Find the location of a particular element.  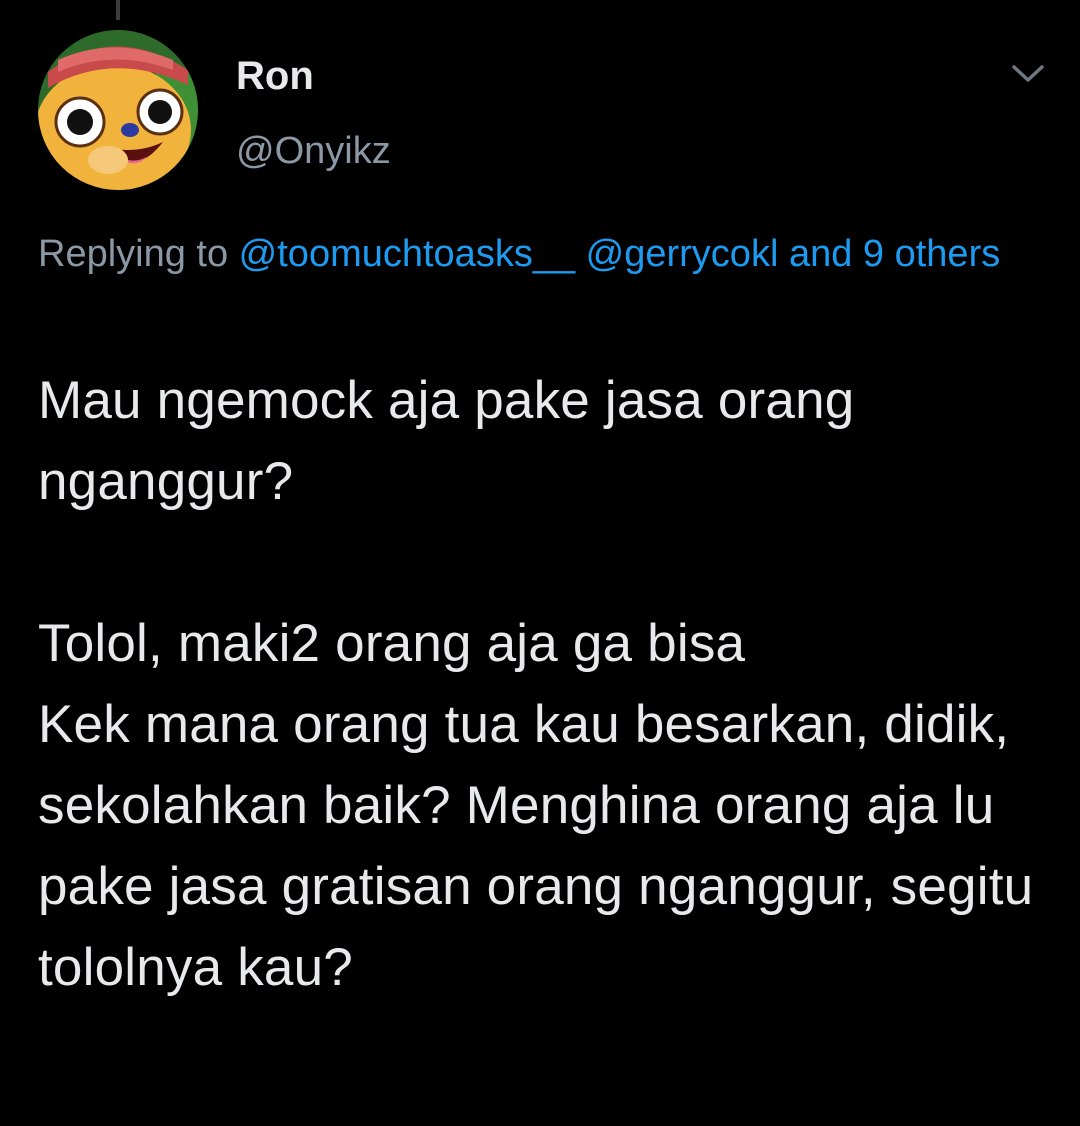

mention-others-link: and 9 others is located at coordinates (894, 254).